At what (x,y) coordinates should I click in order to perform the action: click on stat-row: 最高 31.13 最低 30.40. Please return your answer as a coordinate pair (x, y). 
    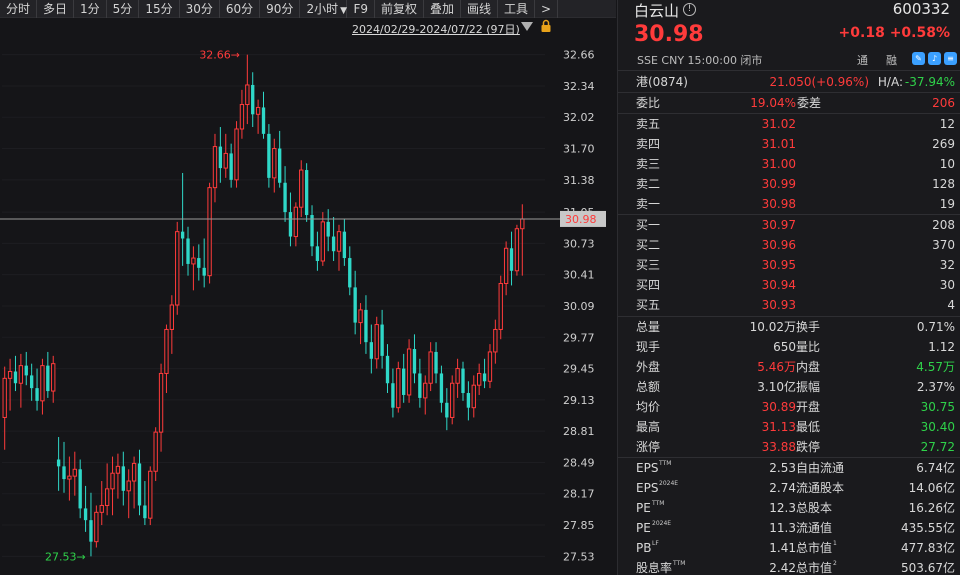
    Looking at the image, I should click on (789, 427).